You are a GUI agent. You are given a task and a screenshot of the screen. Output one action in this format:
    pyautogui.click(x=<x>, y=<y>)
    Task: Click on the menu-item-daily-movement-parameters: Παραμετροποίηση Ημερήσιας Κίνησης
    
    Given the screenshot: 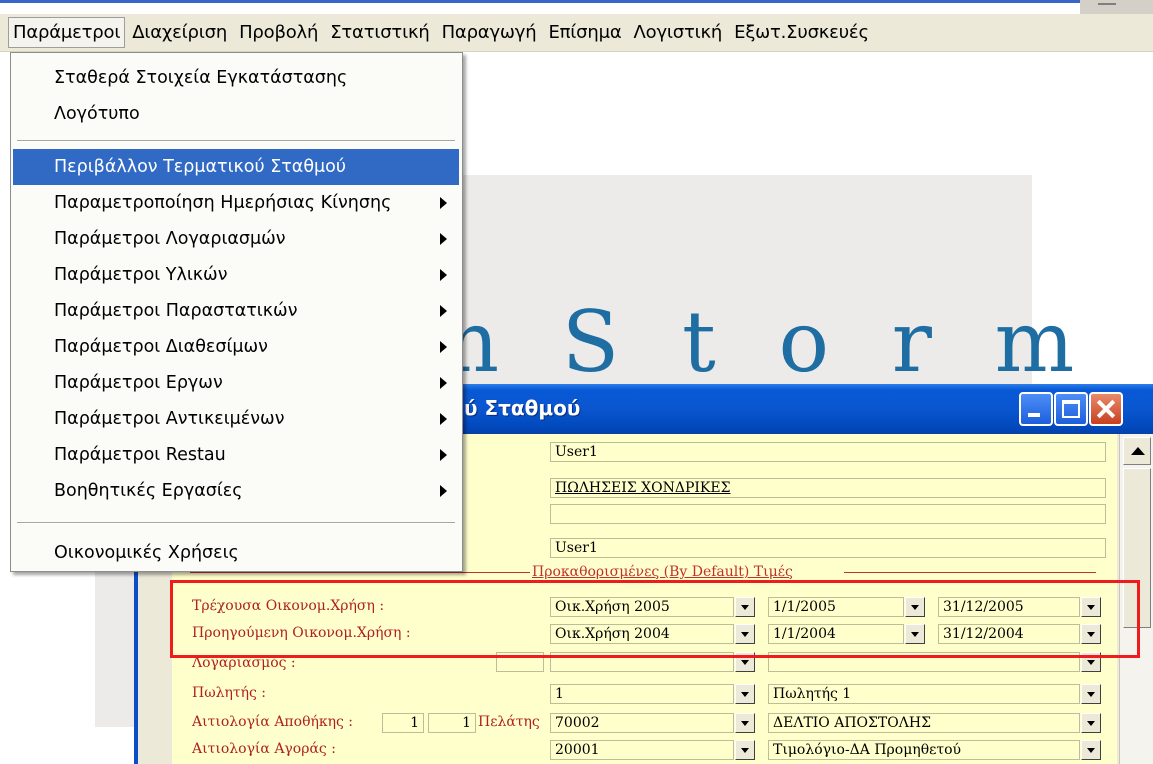 What is the action you would take?
    pyautogui.click(x=236, y=203)
    